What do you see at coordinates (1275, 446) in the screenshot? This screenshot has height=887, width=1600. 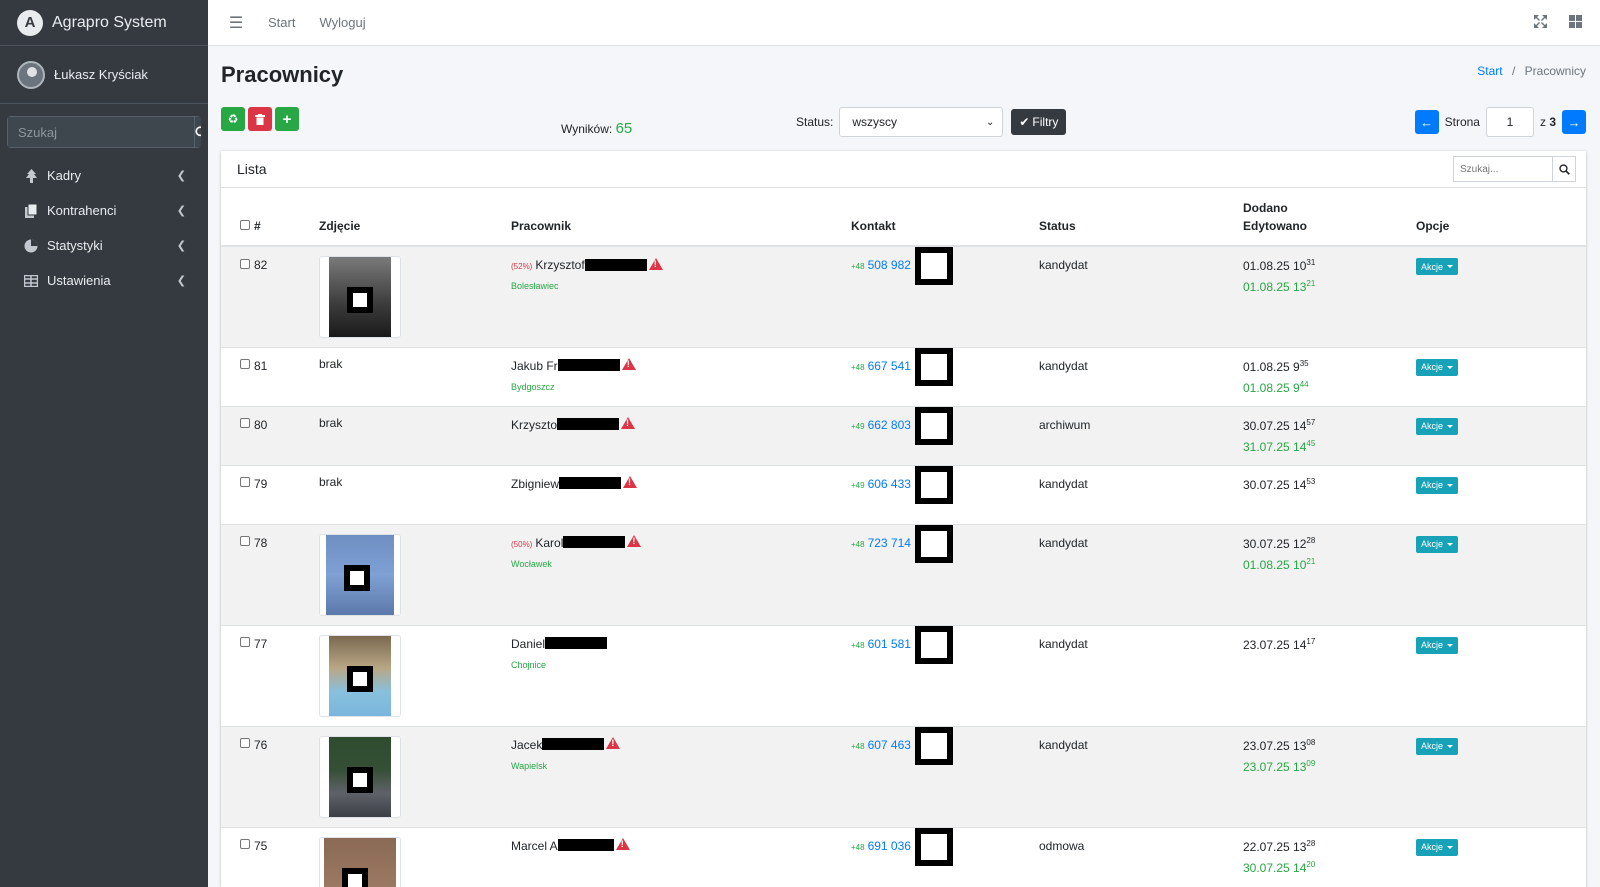 I see `edited-date-value: 31.07.25 14` at bounding box center [1275, 446].